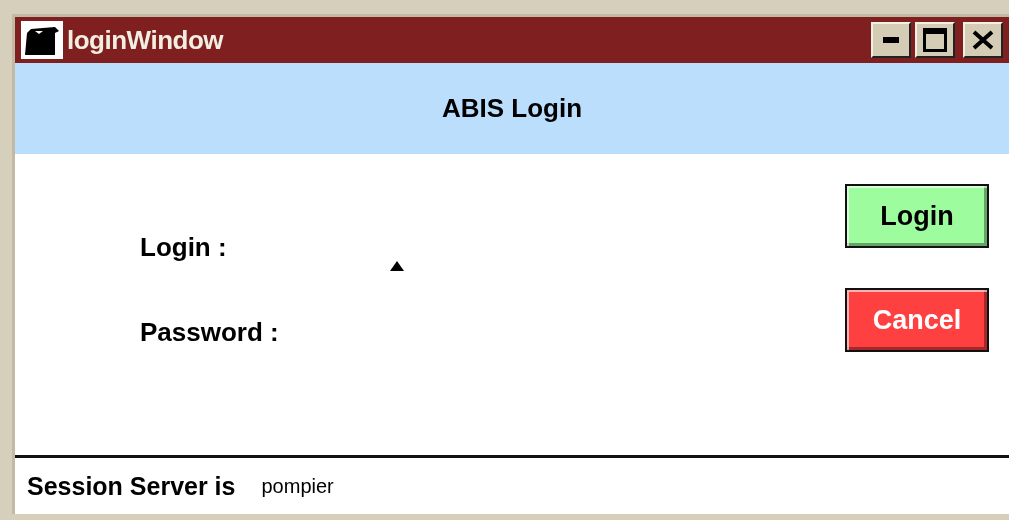 The image size is (1009, 520). I want to click on header-title: ABIS Login, so click(512, 108).